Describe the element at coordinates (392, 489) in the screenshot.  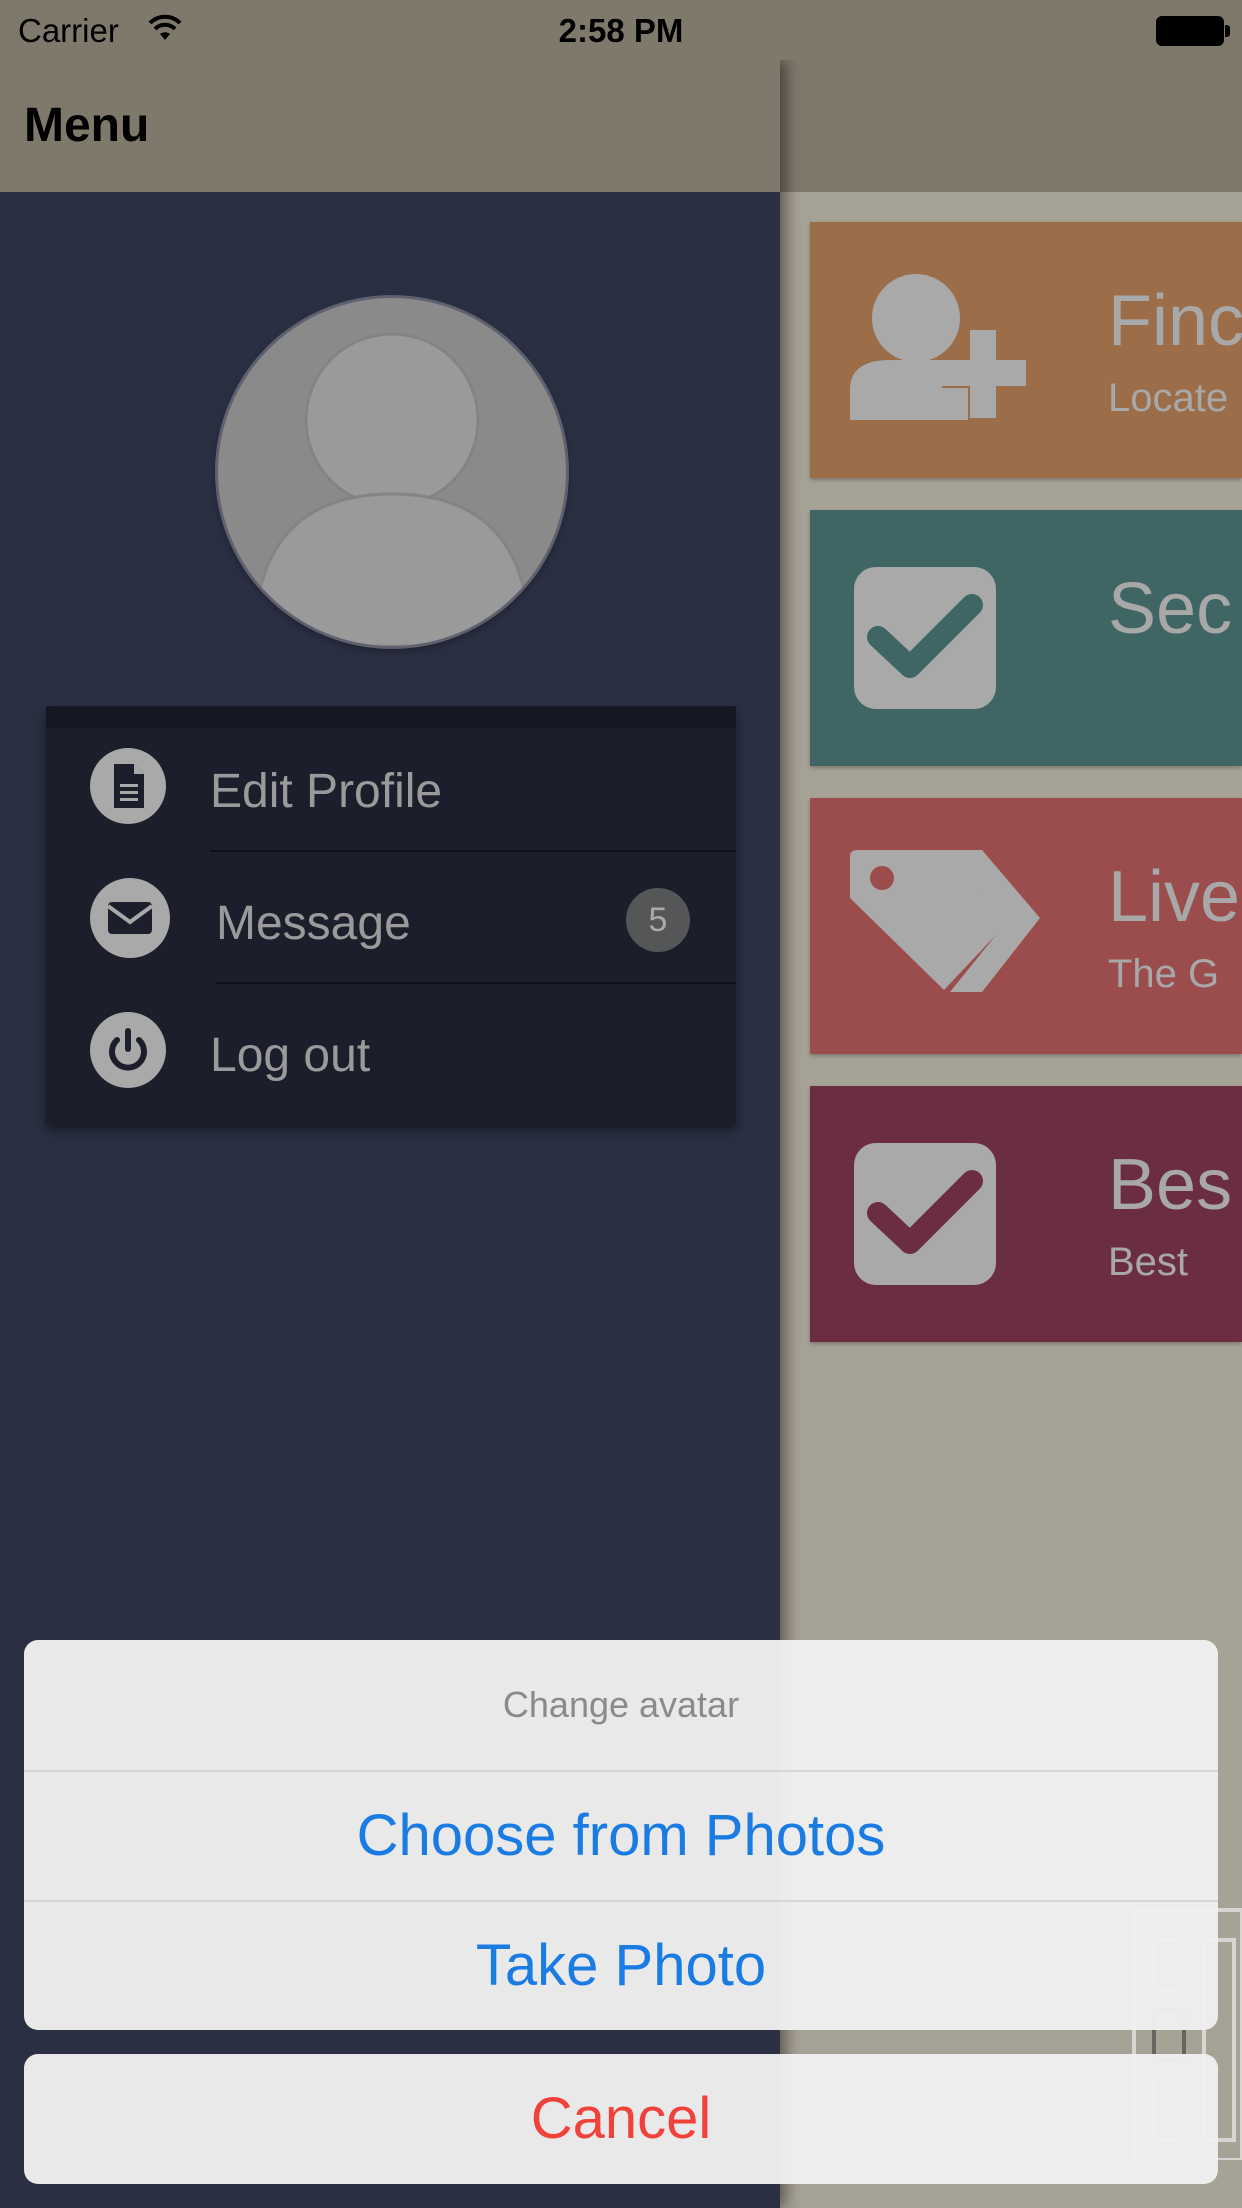
I see `person-icon` at that location.